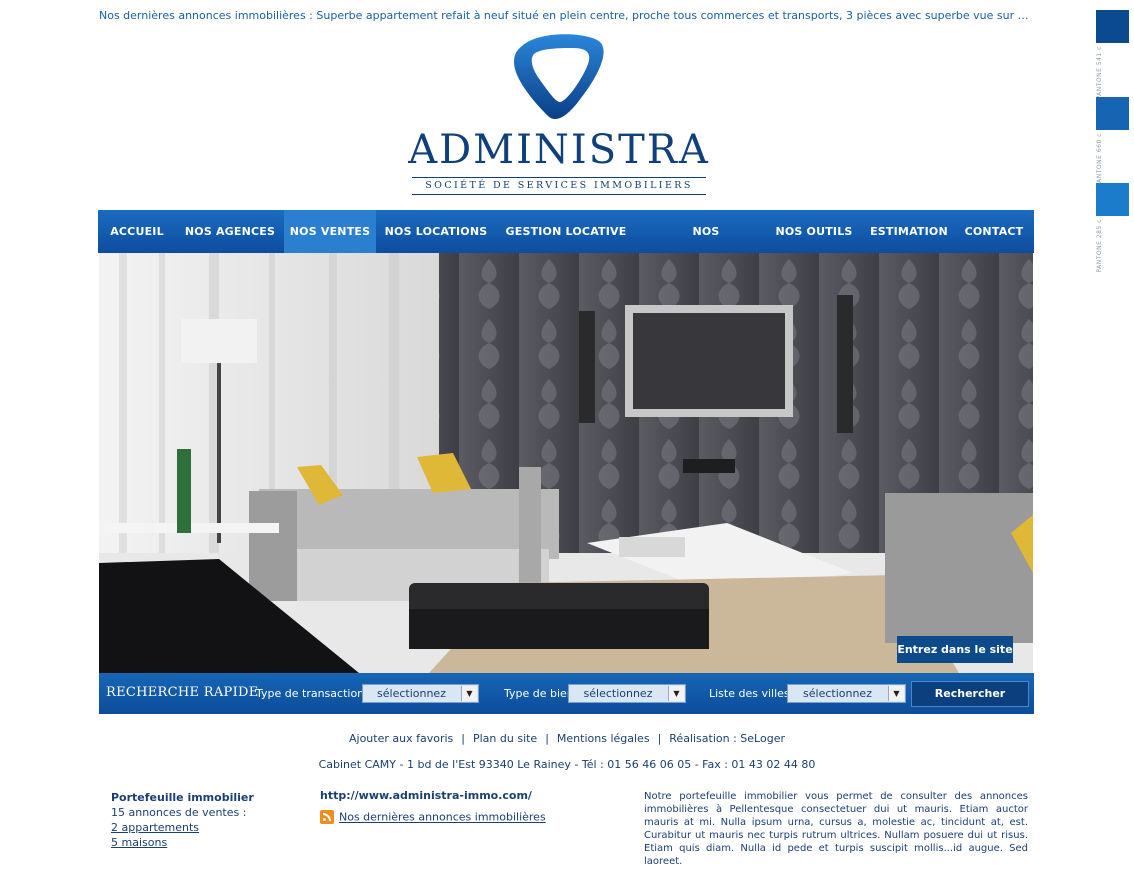  I want to click on rss-feed-link: Nos dernières annonces immobilières, so click(442, 817).